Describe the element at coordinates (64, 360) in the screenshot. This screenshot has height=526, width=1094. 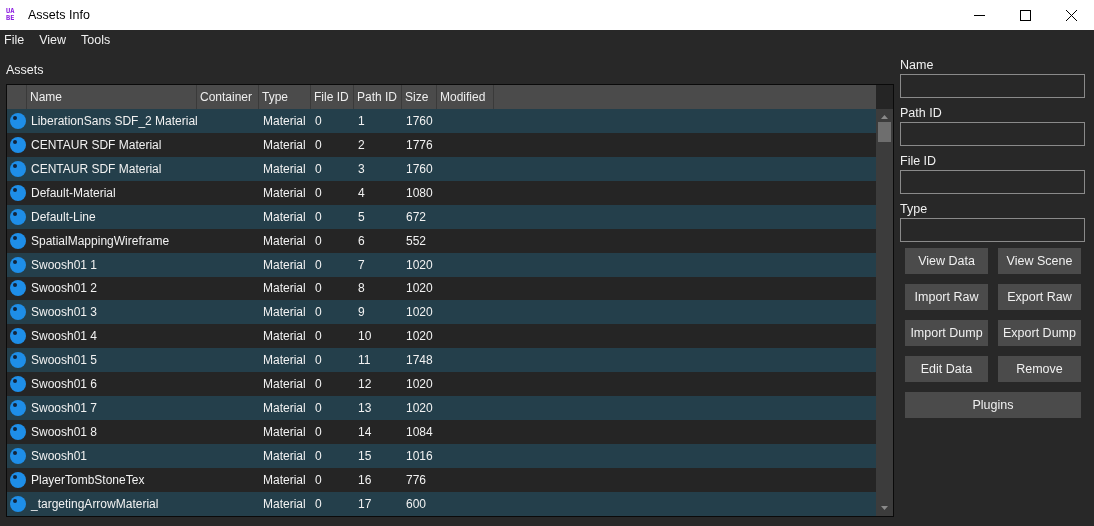
I see `table-cell-text: Swoosh01 5` at that location.